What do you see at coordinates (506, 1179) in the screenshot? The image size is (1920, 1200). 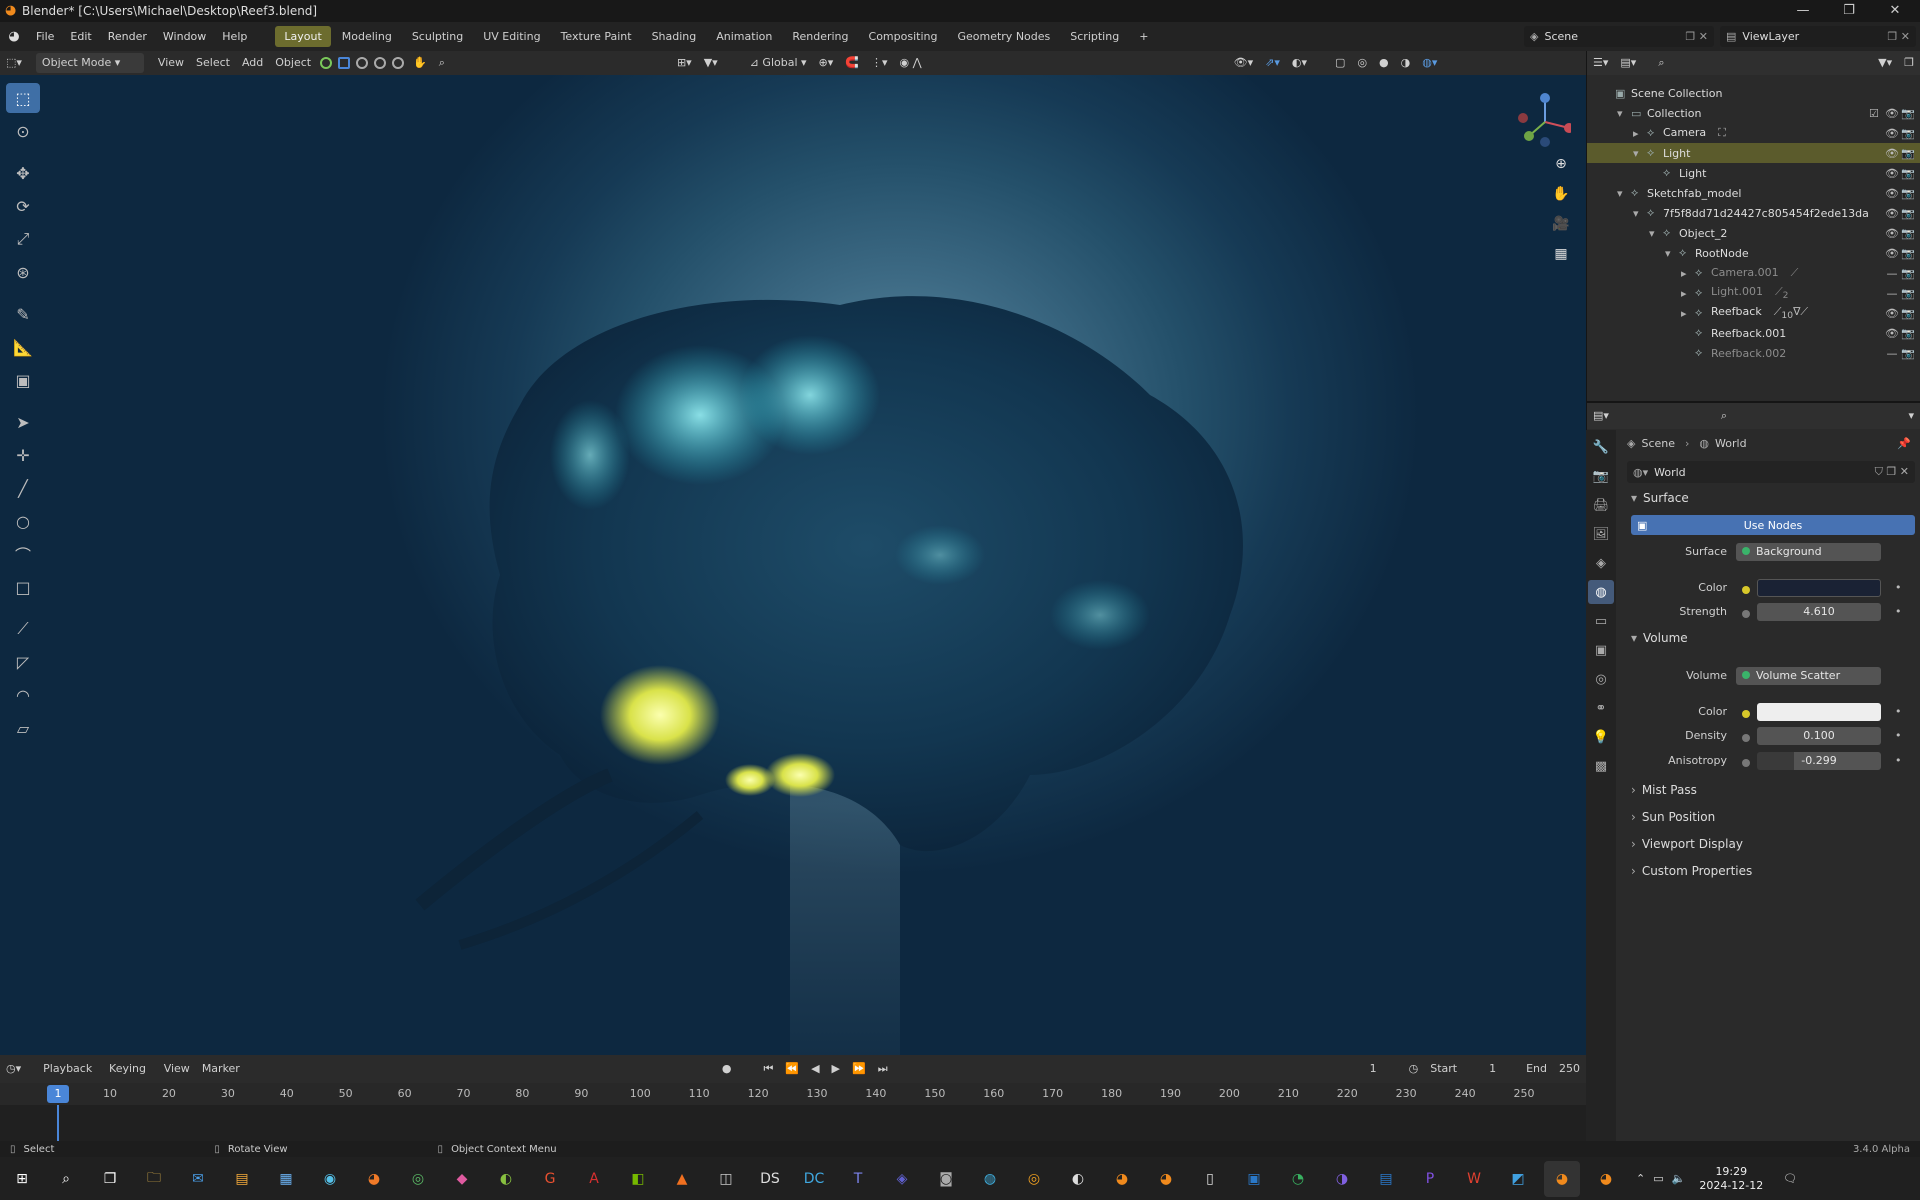 I see `app-icon: ◐` at bounding box center [506, 1179].